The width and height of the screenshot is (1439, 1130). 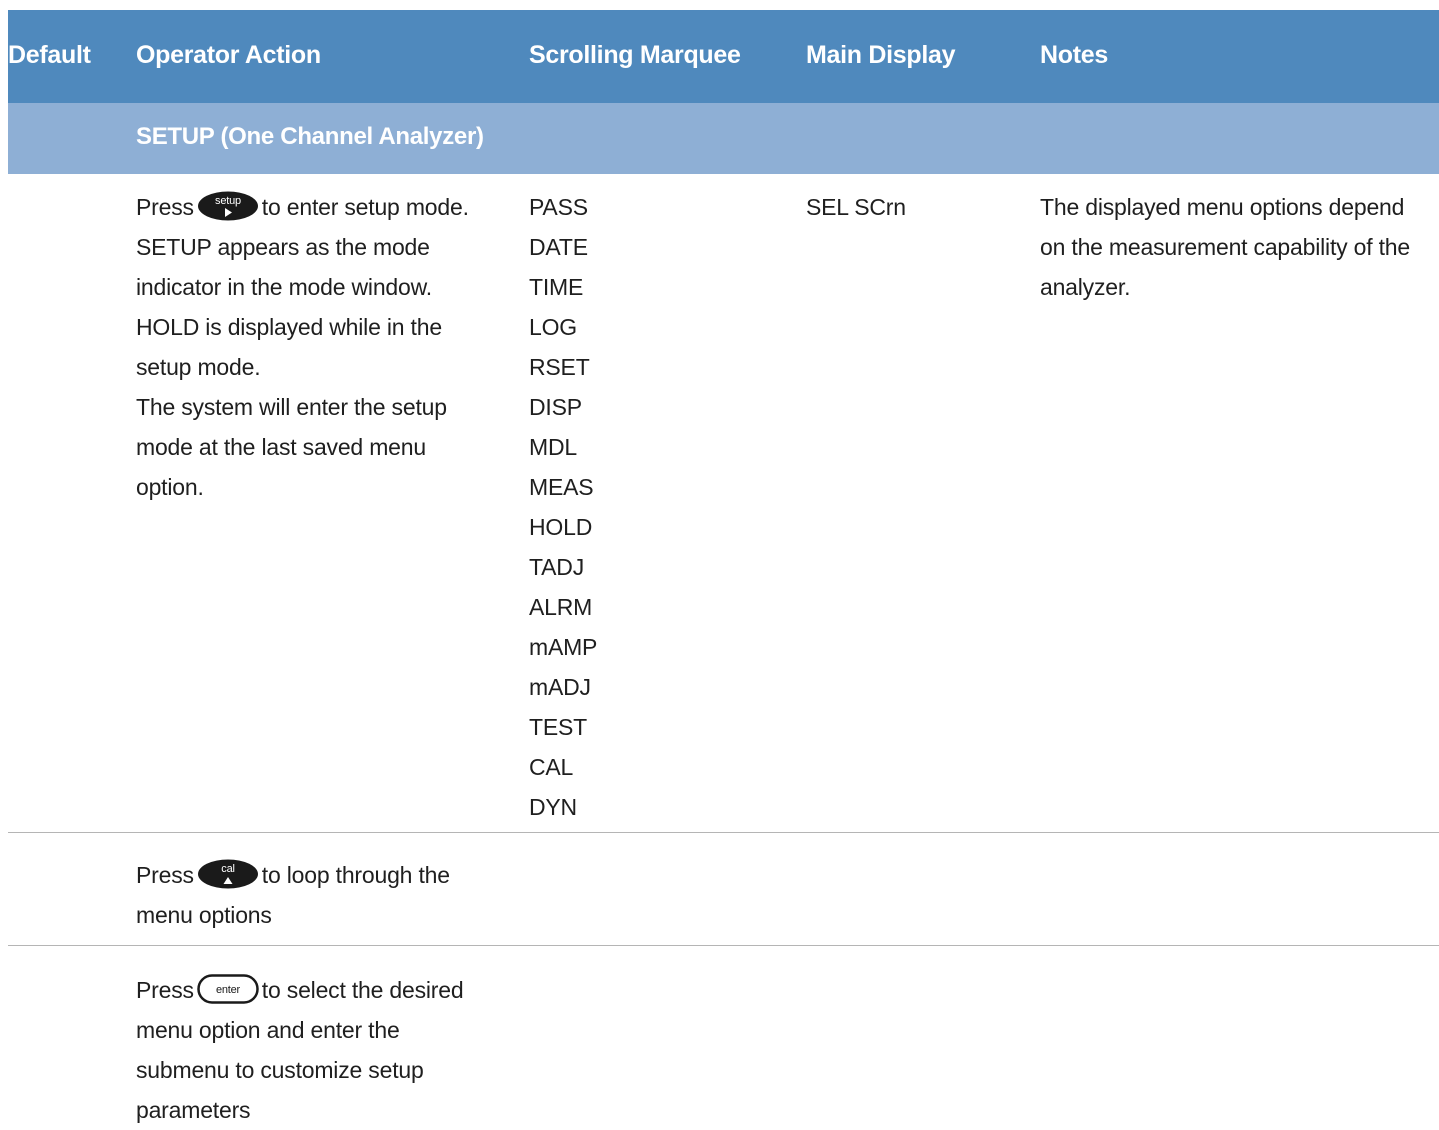 What do you see at coordinates (198, 367) in the screenshot?
I see `action-line: setup mode.` at bounding box center [198, 367].